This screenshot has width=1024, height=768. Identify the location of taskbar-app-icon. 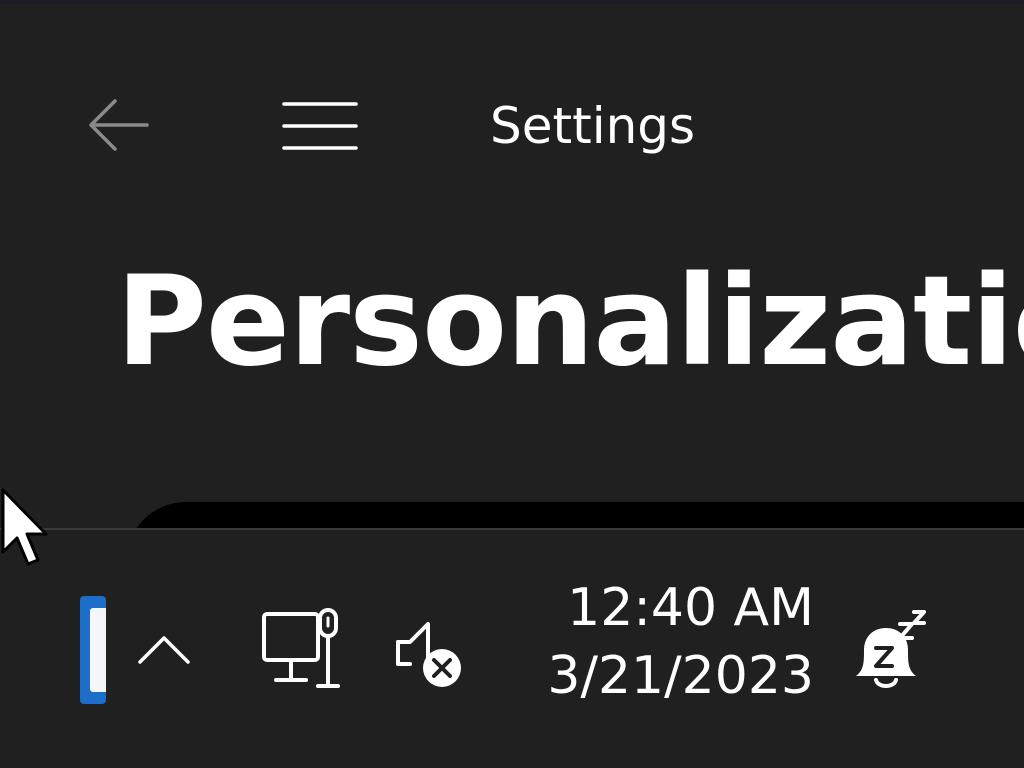
(98, 650).